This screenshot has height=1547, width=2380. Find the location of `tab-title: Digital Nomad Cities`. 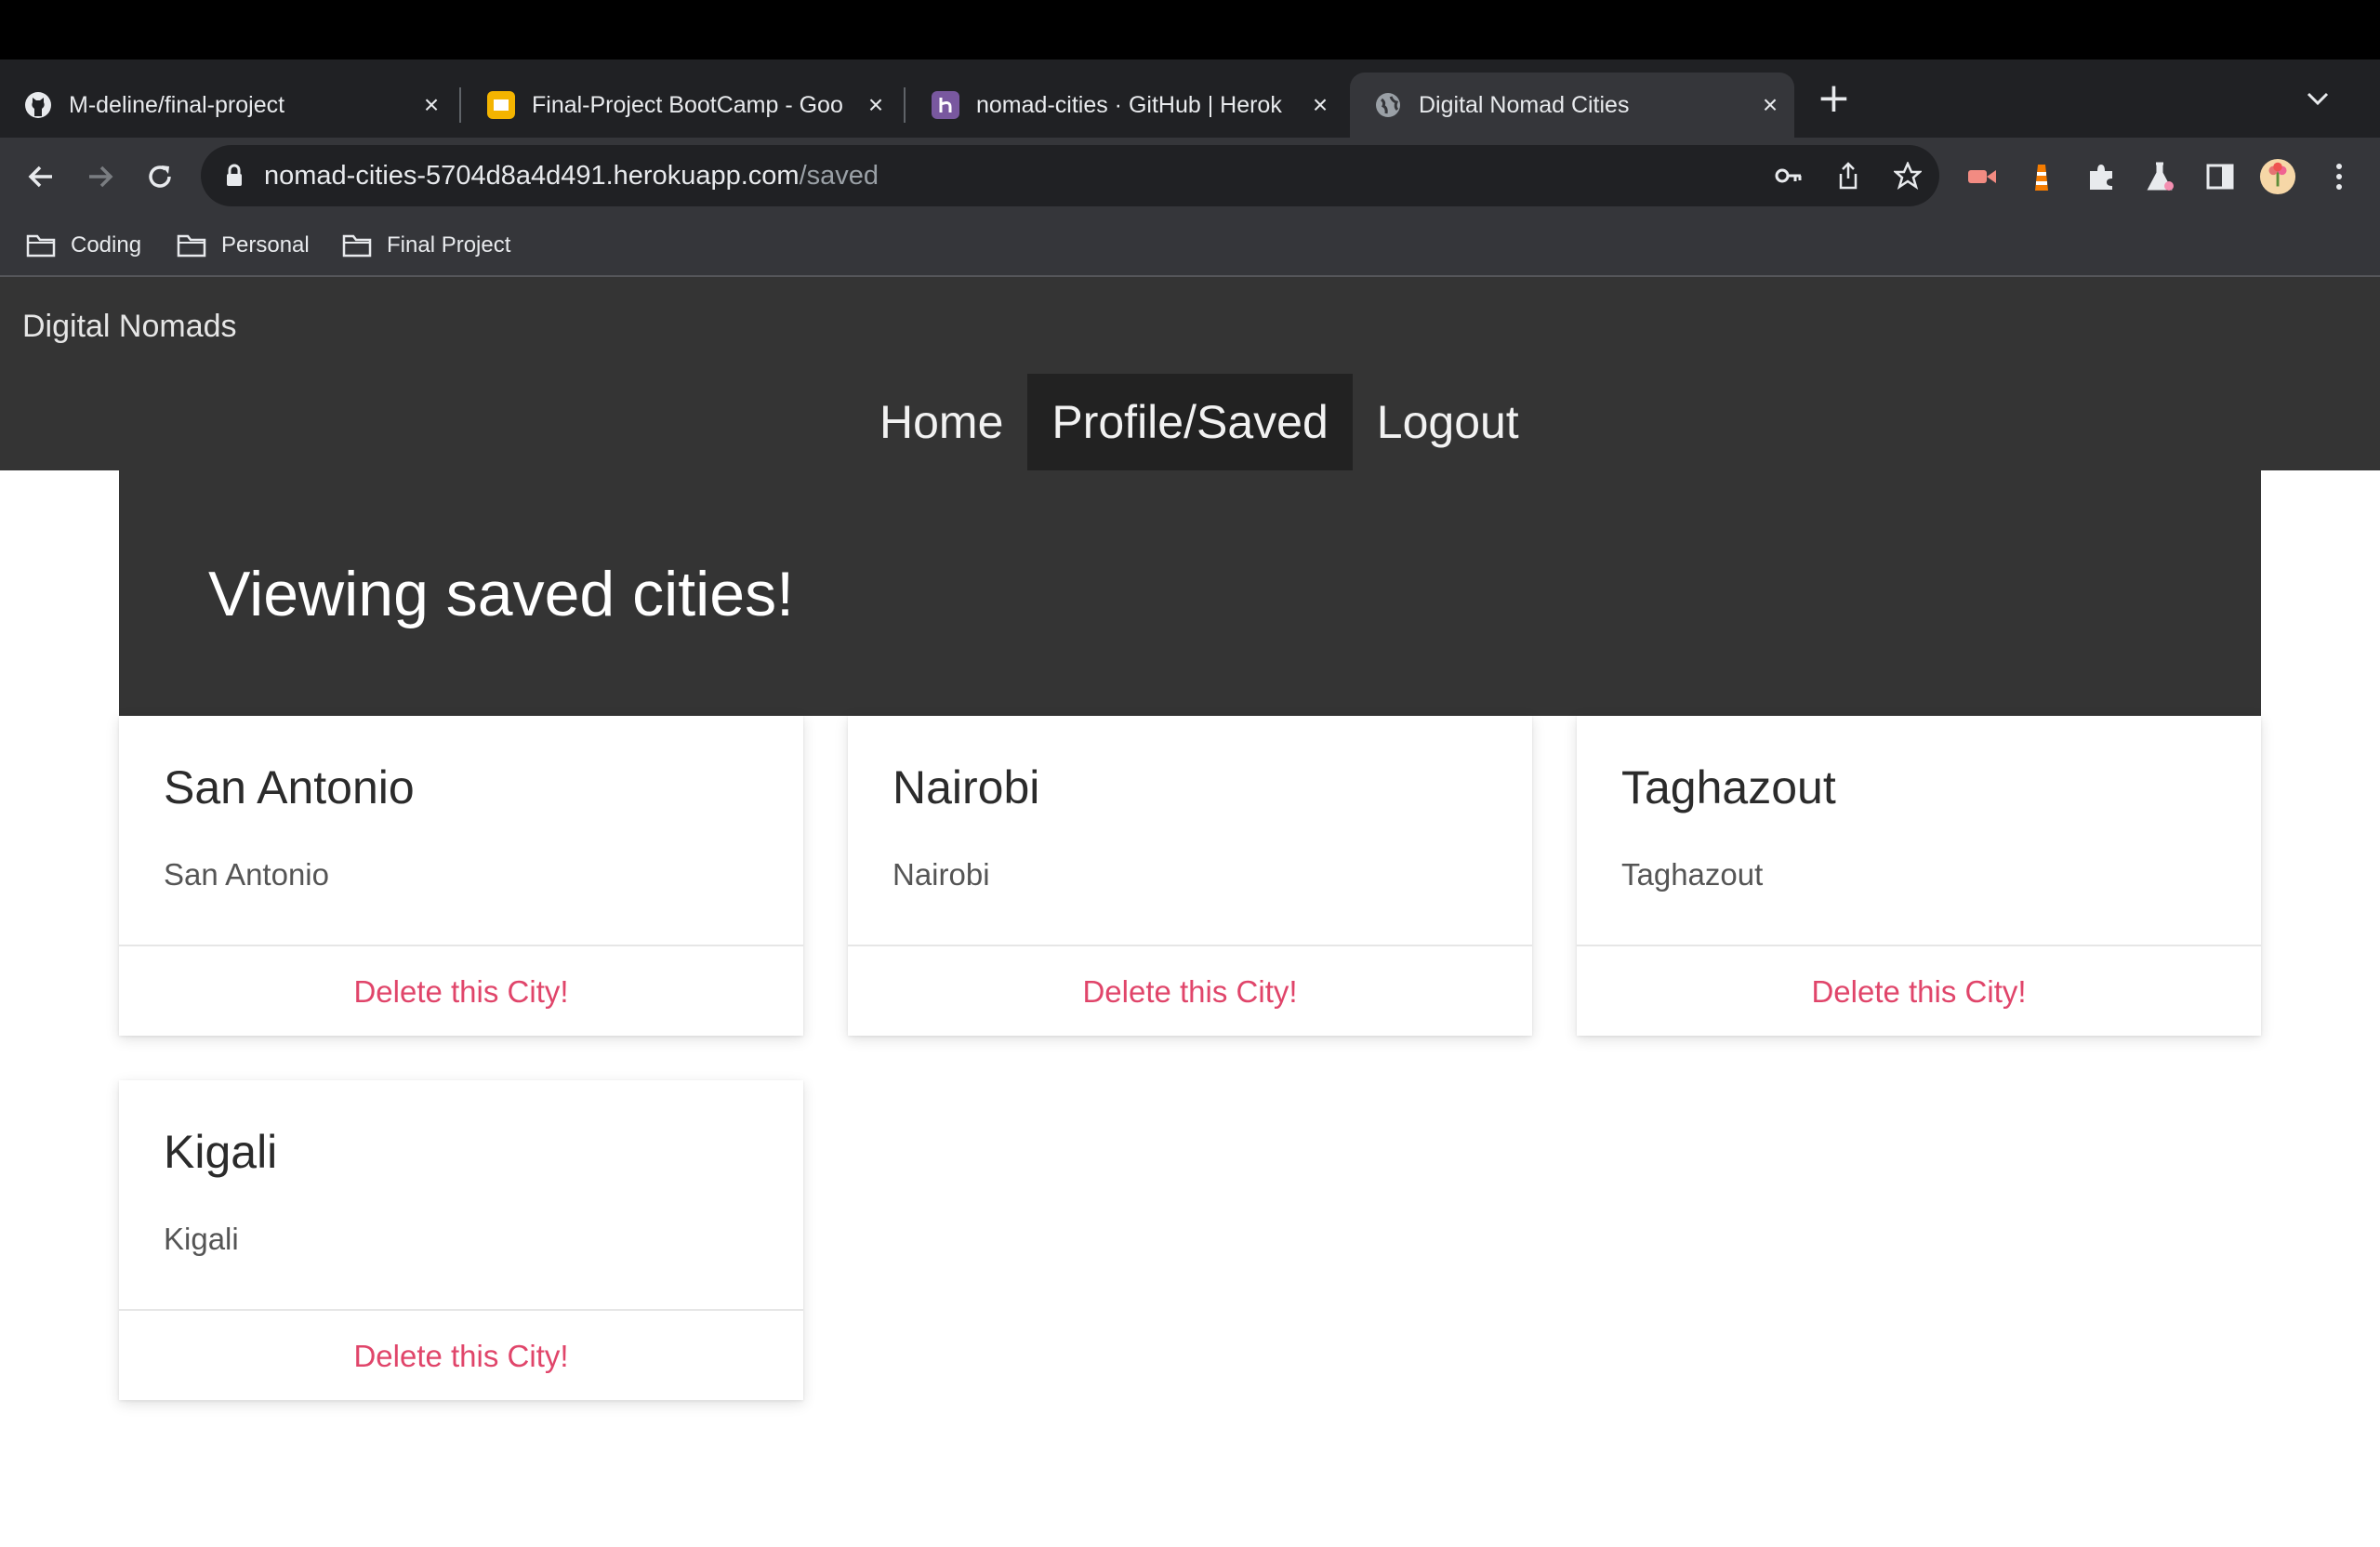

tab-title: Digital Nomad Cities is located at coordinates (1524, 104).